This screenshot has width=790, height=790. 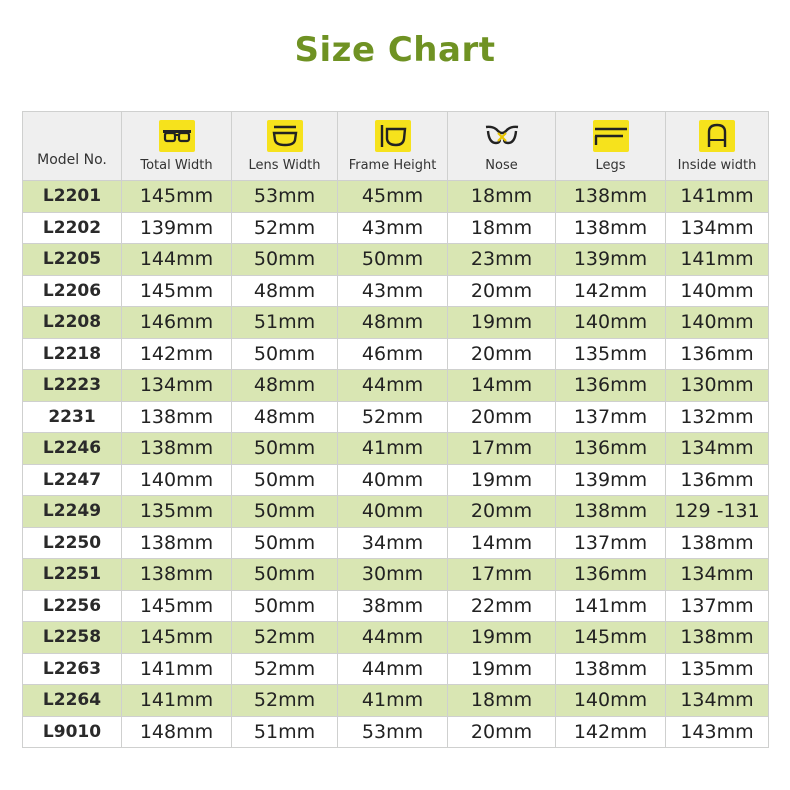 What do you see at coordinates (72, 574) in the screenshot?
I see `model-no-cell: L2251` at bounding box center [72, 574].